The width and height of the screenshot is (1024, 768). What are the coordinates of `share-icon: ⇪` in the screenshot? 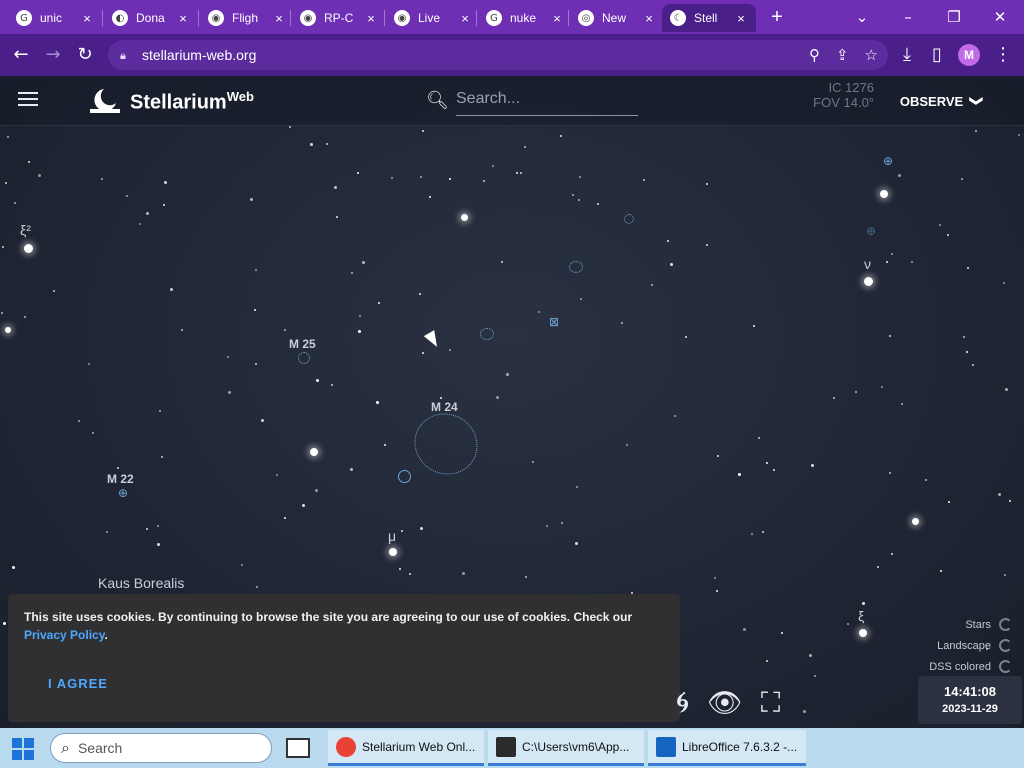 It's located at (842, 55).